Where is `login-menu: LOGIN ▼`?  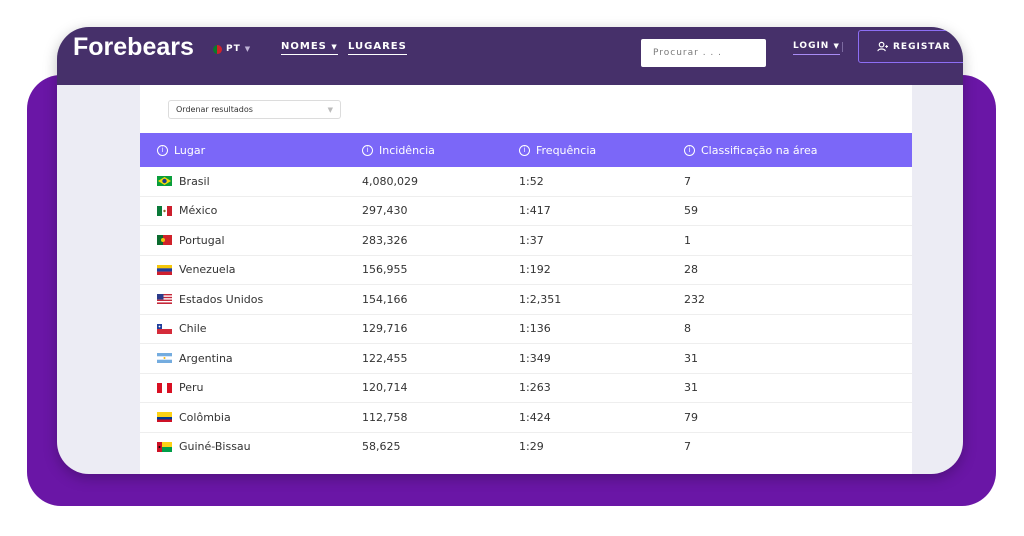 login-menu: LOGIN ▼ is located at coordinates (816, 48).